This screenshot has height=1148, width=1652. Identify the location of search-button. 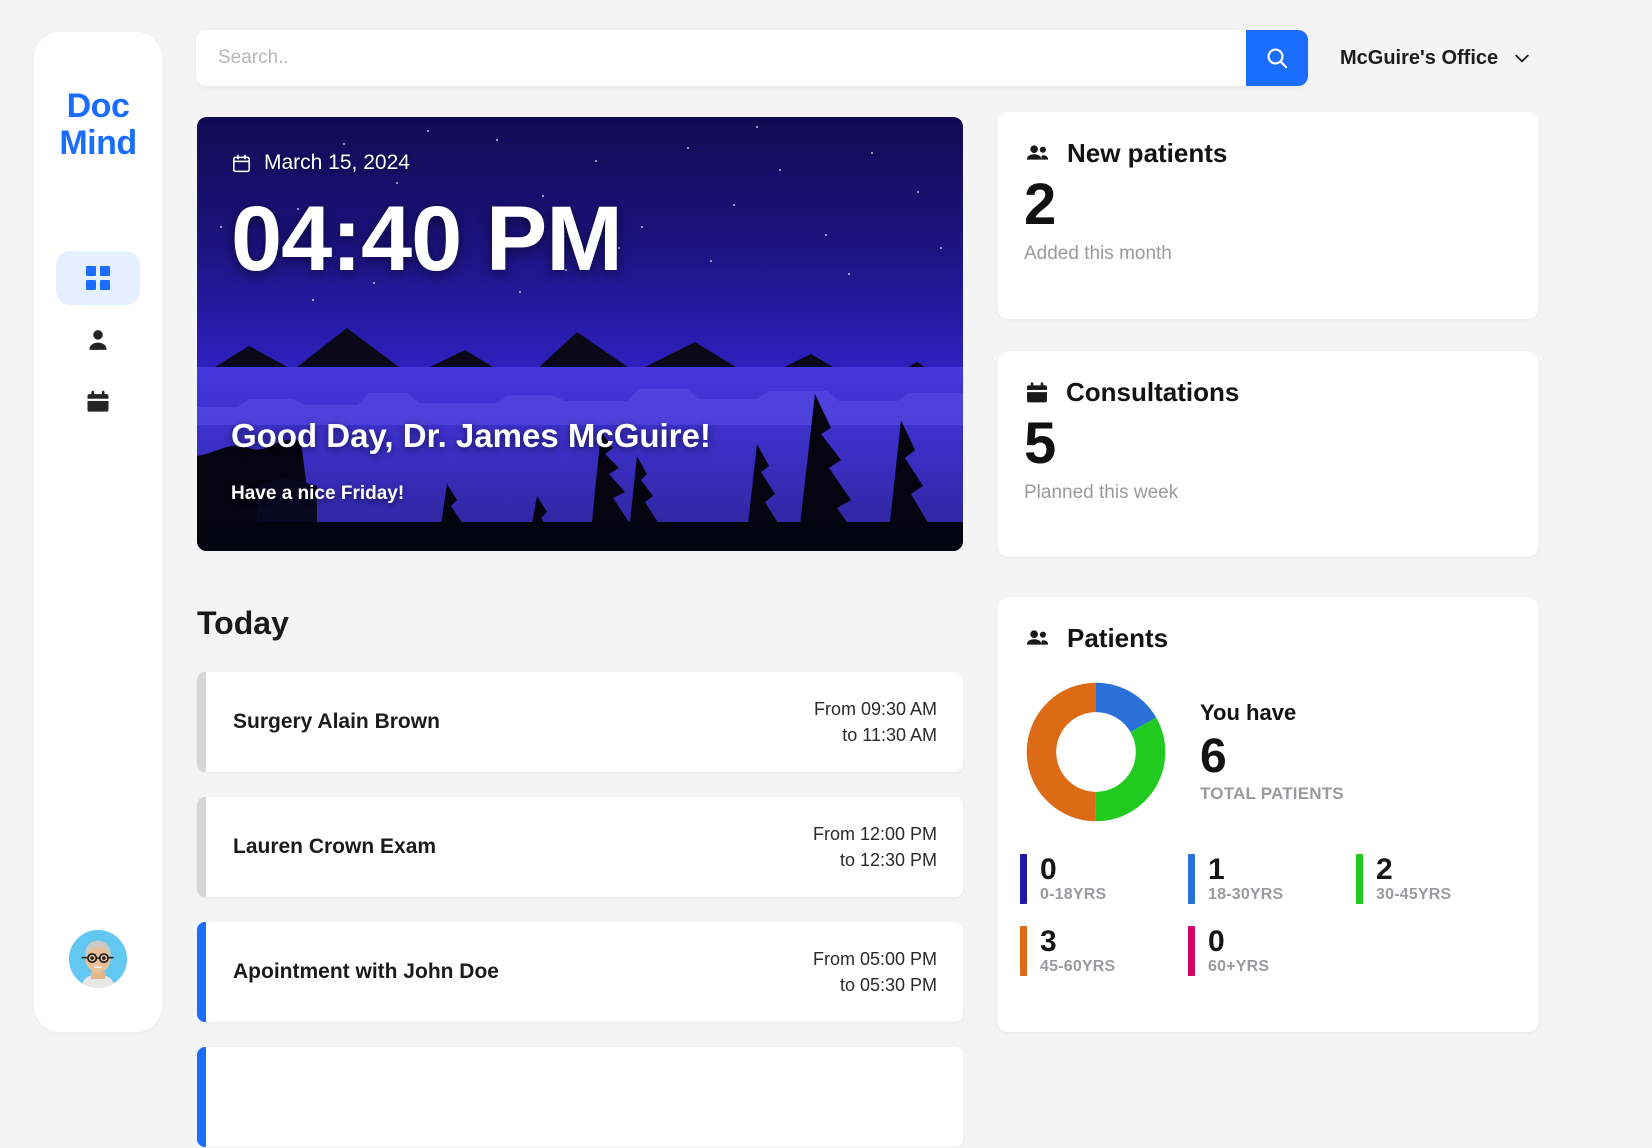
(1277, 58).